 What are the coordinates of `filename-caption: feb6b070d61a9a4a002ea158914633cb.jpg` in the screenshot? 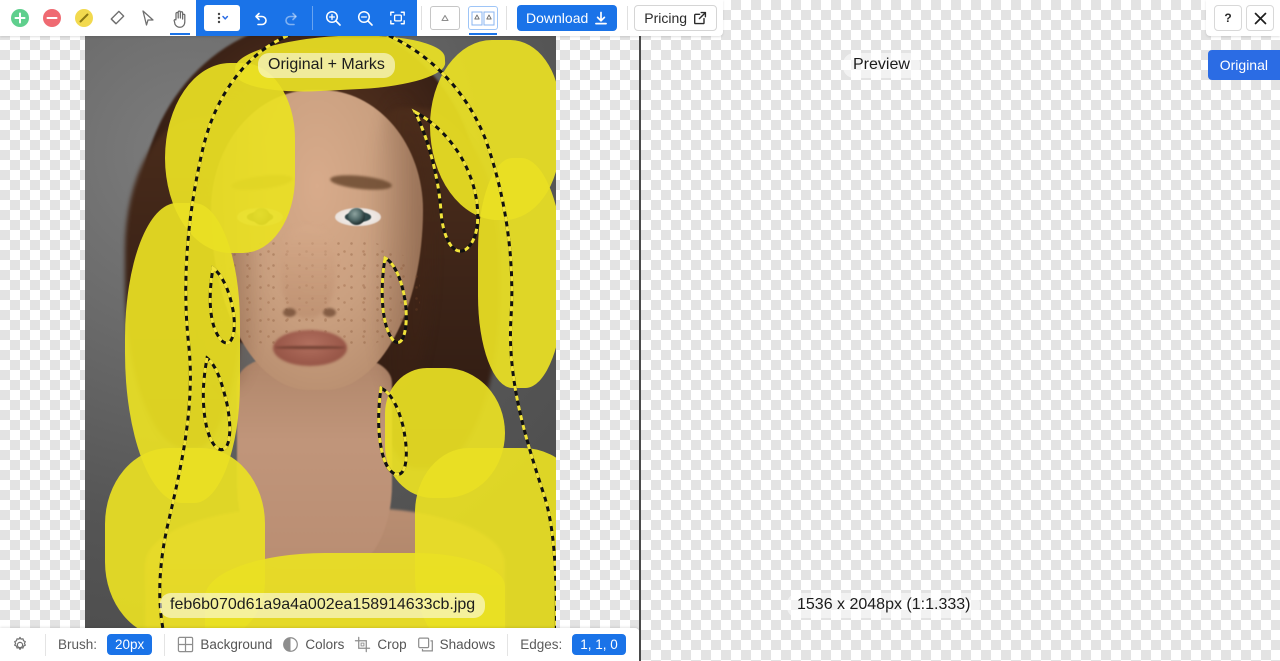 It's located at (323, 605).